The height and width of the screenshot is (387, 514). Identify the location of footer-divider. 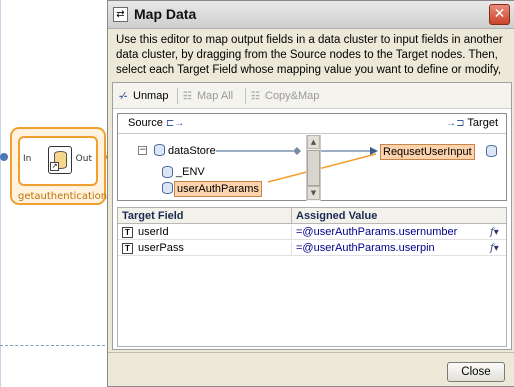
(311, 352).